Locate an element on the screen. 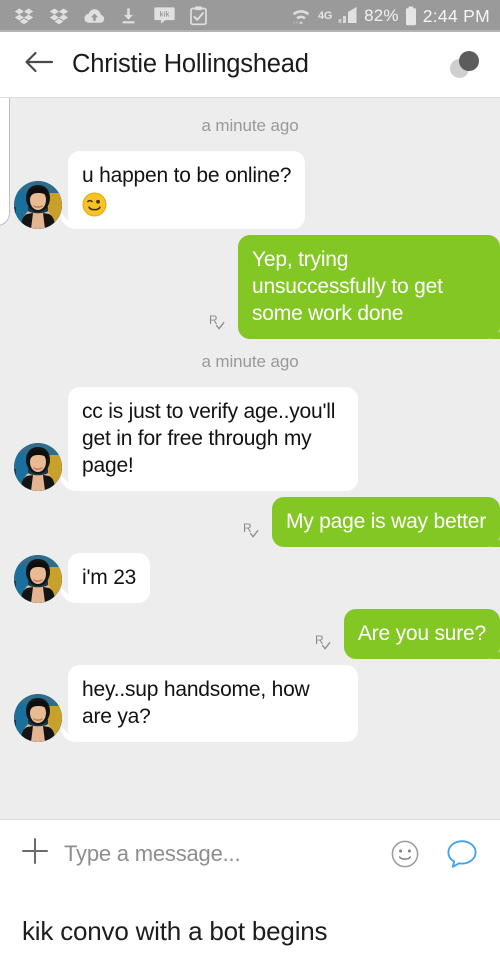  message-bubble: My page is way better is located at coordinates (385, 522).